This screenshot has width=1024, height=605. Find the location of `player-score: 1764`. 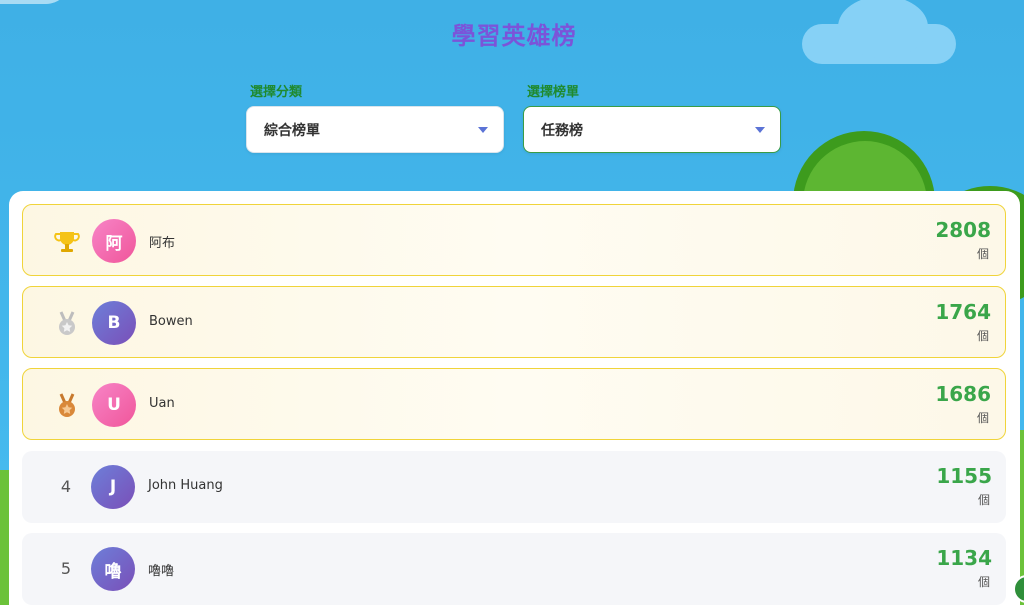

player-score: 1764 is located at coordinates (963, 312).